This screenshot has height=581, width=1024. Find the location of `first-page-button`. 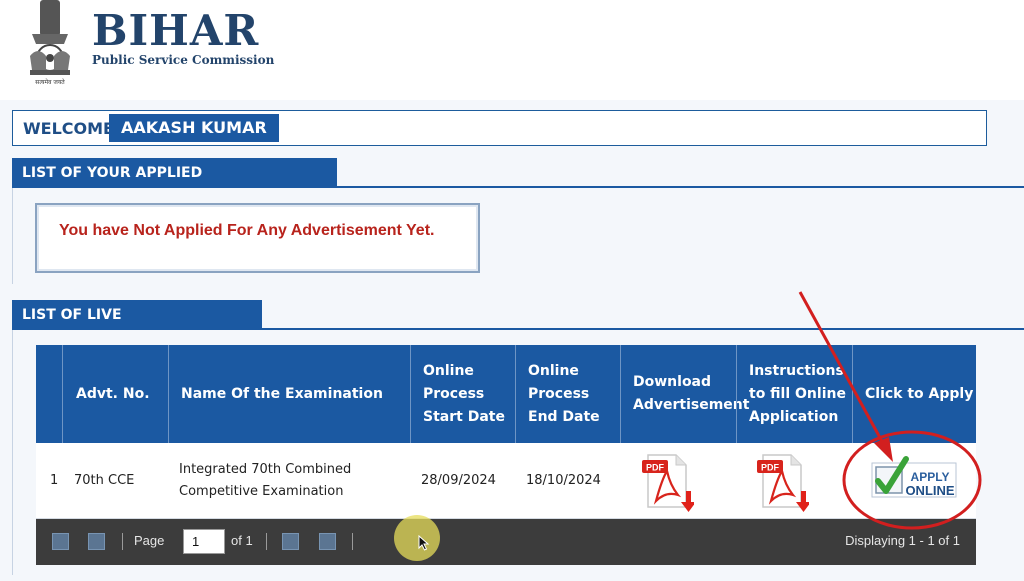

first-page-button is located at coordinates (60, 541).